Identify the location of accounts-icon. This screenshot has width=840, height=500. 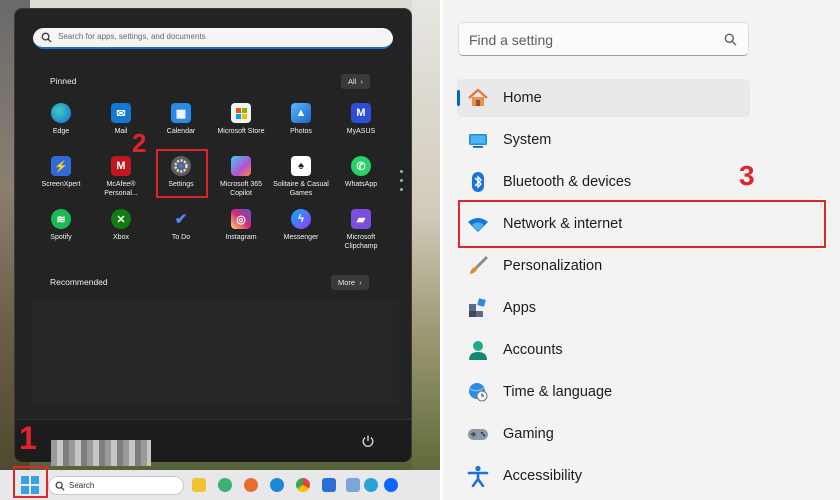
(478, 350).